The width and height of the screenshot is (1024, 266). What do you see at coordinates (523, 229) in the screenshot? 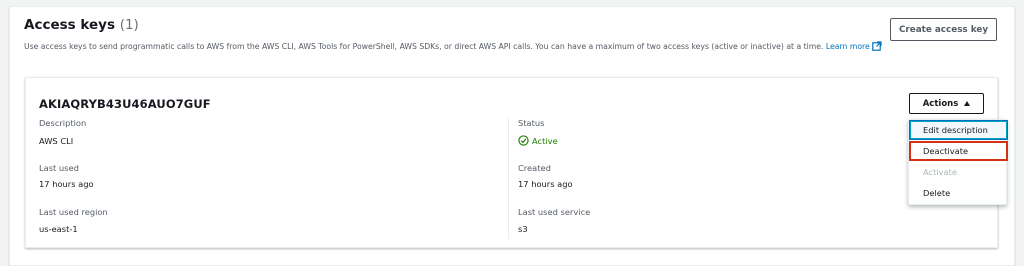
I see `last-used-service-value: s3` at bounding box center [523, 229].